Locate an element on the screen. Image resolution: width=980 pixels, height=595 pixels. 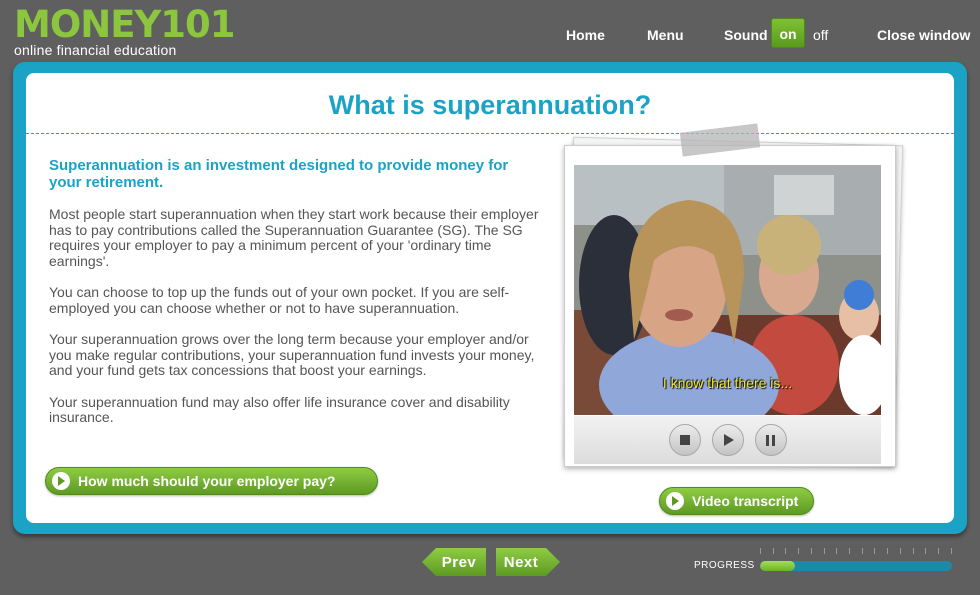
video-transcript-label: Video transcript is located at coordinates (745, 501).